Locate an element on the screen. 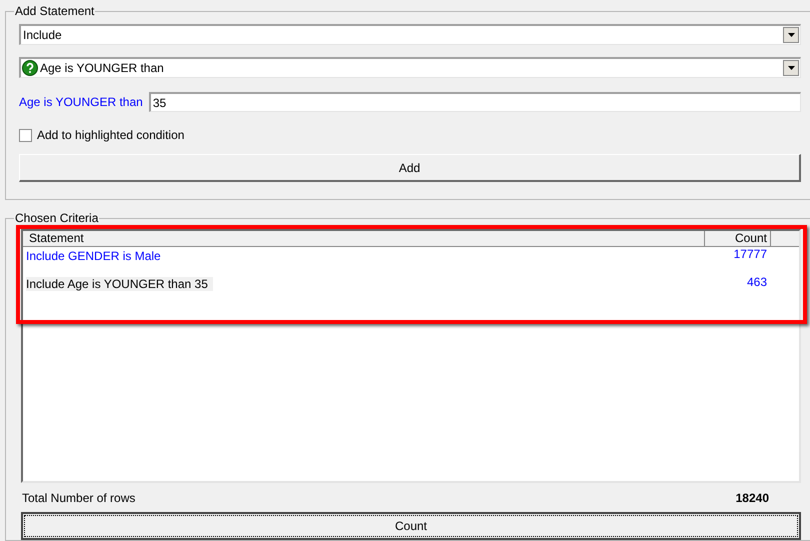 This screenshot has width=810, height=541. count-cell-text: 17777 is located at coordinates (750, 254).